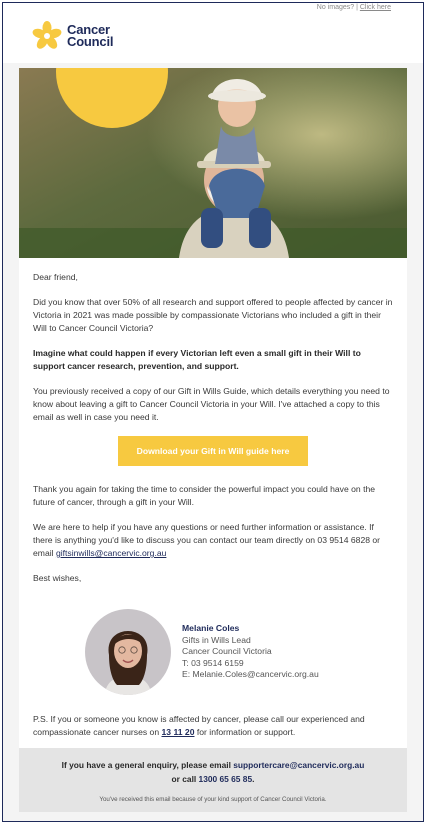 The image size is (426, 824). What do you see at coordinates (185, 779) in the screenshot?
I see `footer-line-2: or call` at bounding box center [185, 779].